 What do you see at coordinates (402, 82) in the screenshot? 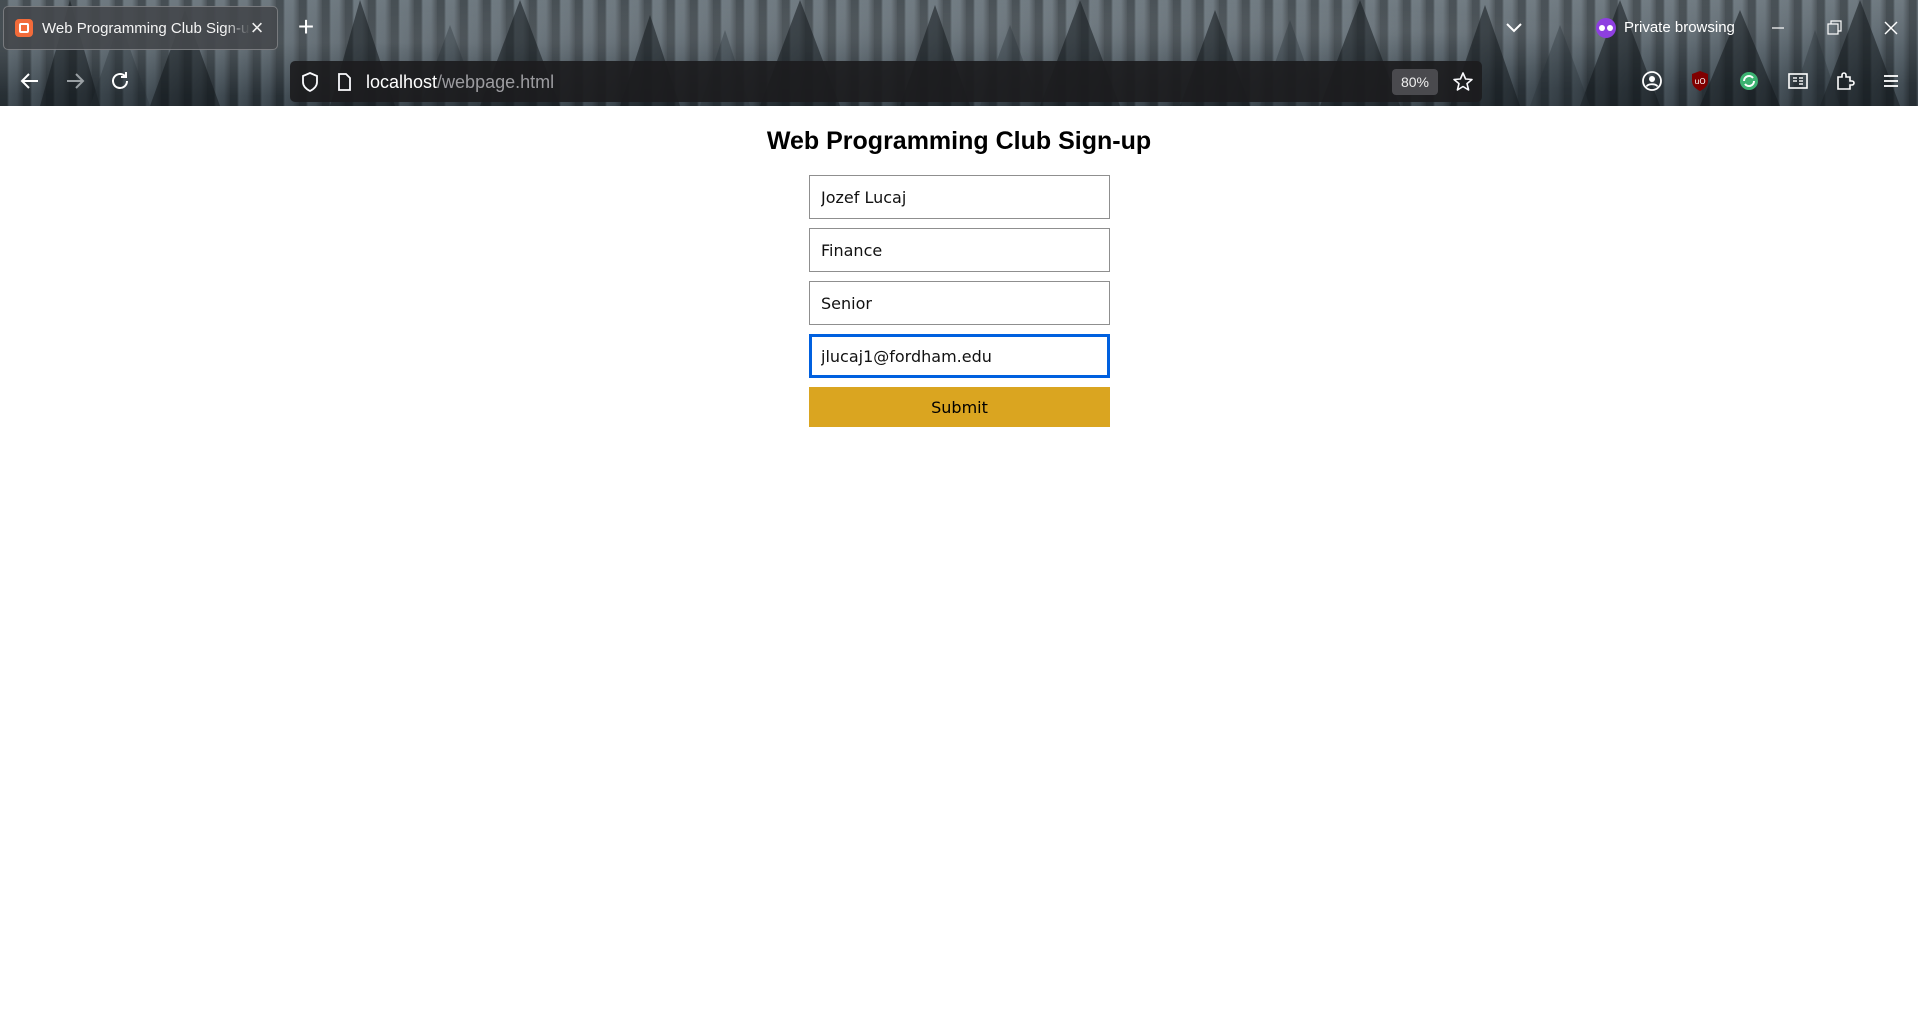
I see `url-host: localhost` at bounding box center [402, 82].